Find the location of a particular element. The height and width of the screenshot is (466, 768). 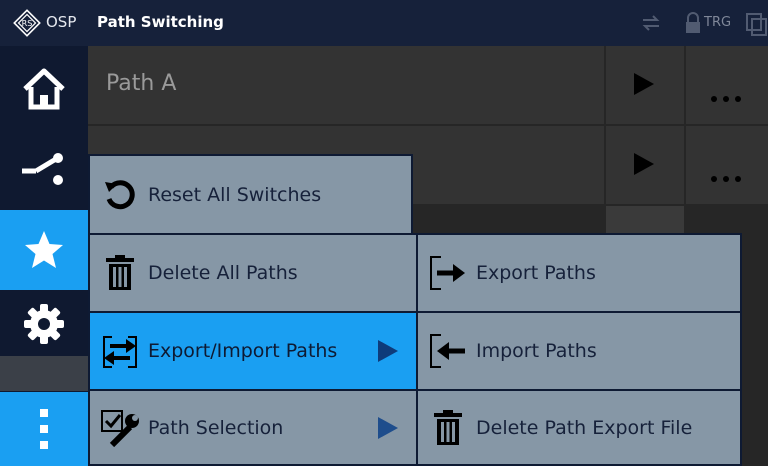

nav-more-button is located at coordinates (44, 429).